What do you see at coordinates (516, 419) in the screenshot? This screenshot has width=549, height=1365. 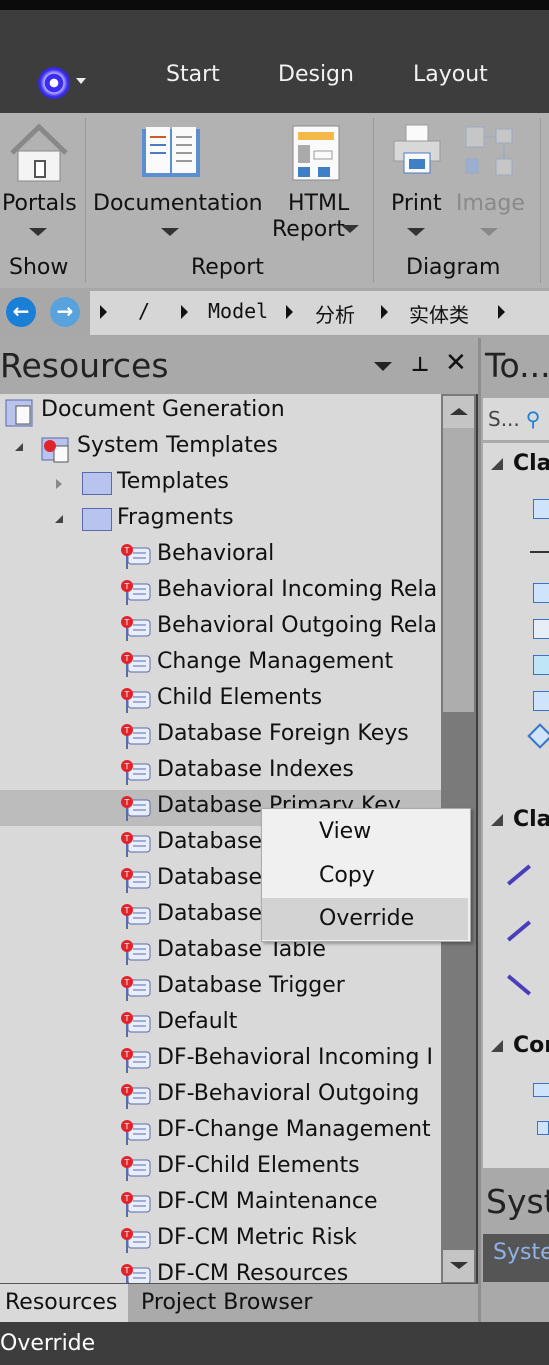 I see `toolbox-search-input: S... ⚲` at bounding box center [516, 419].